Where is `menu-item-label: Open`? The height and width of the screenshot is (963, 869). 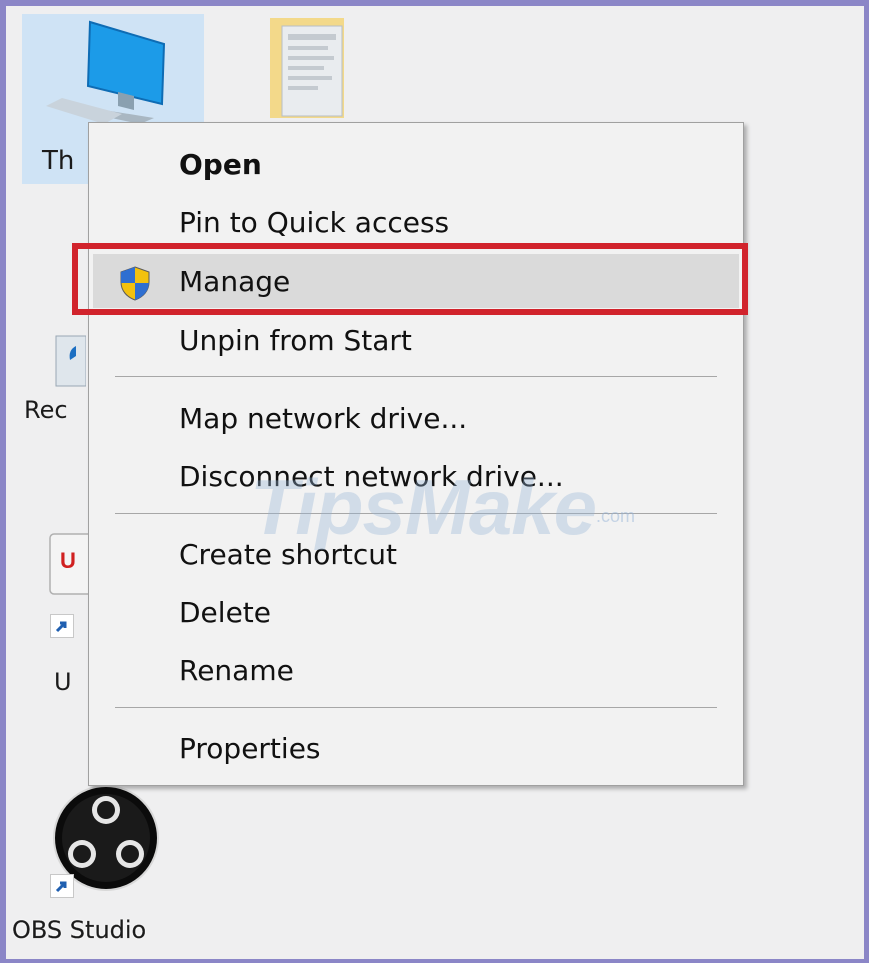 menu-item-label: Open is located at coordinates (220, 164).